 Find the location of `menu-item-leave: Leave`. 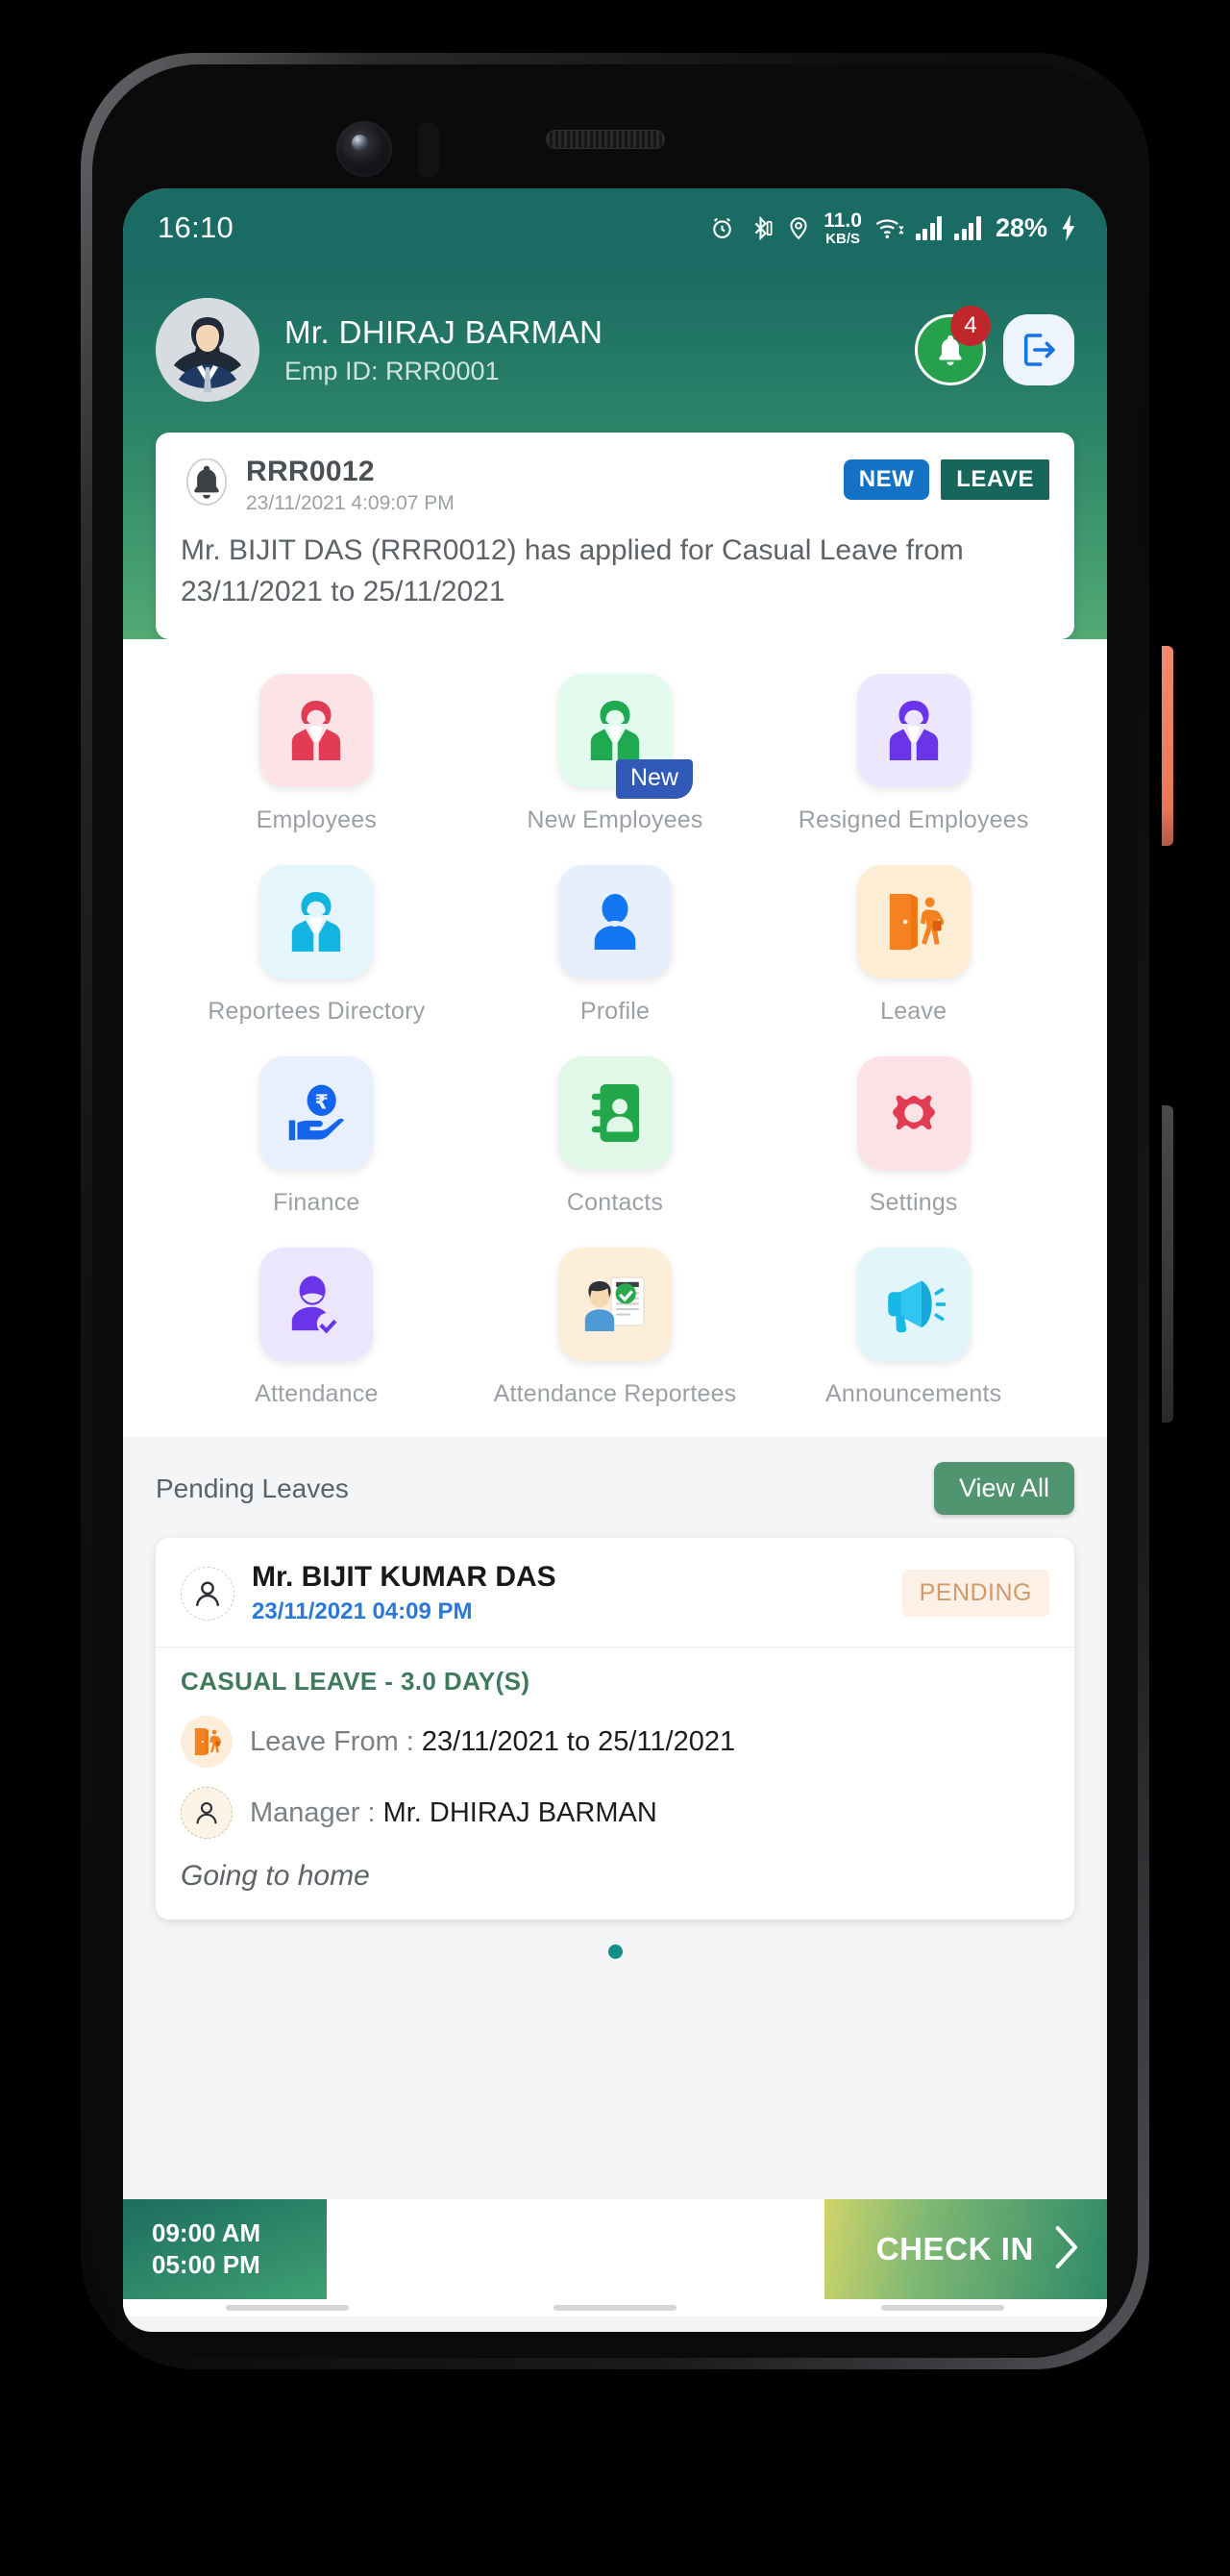

menu-item-leave: Leave is located at coordinates (914, 946).